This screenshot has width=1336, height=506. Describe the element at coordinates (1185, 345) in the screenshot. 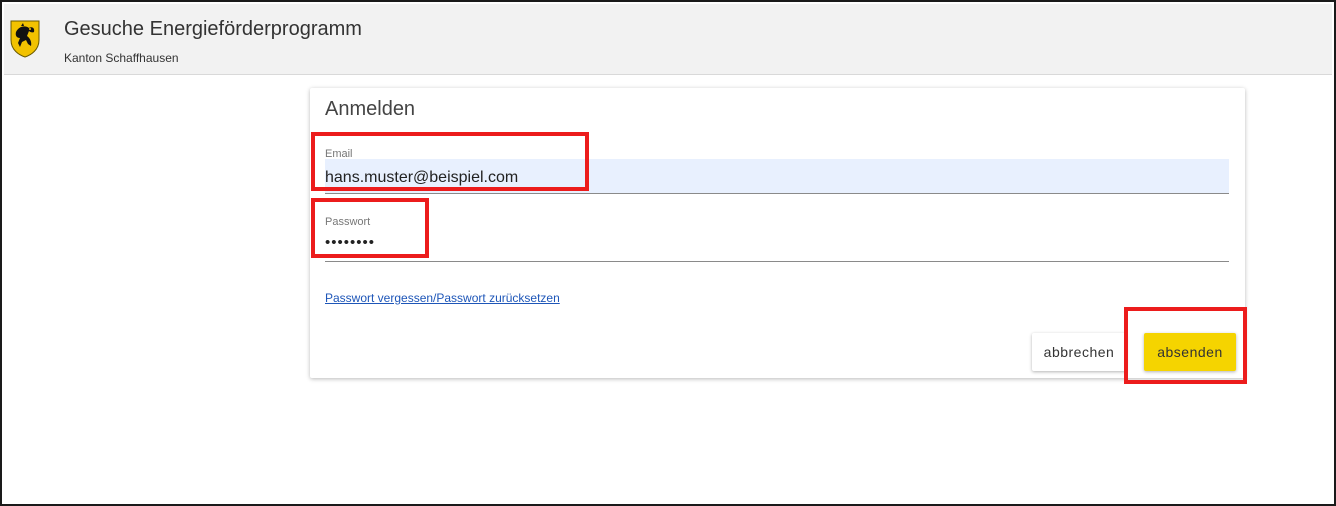

I see `submit-highlight-box` at that location.